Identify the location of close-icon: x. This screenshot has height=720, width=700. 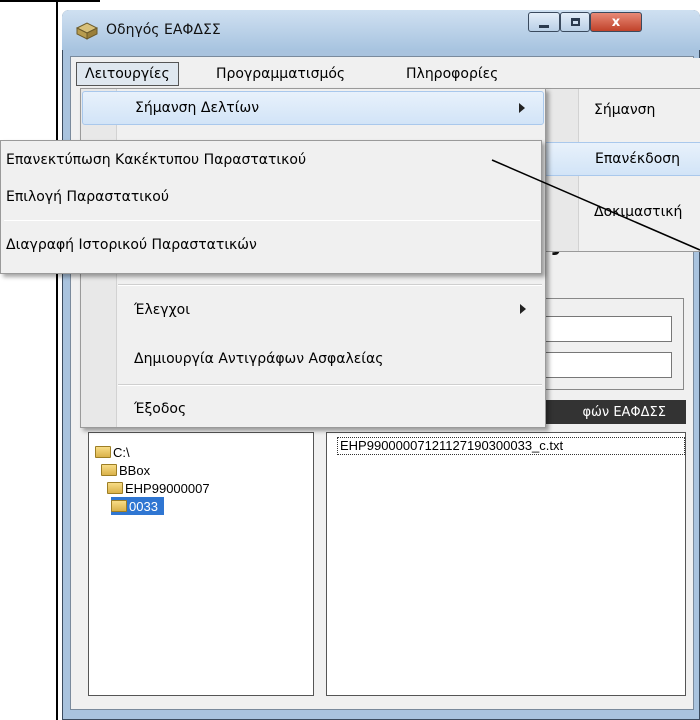
(616, 22).